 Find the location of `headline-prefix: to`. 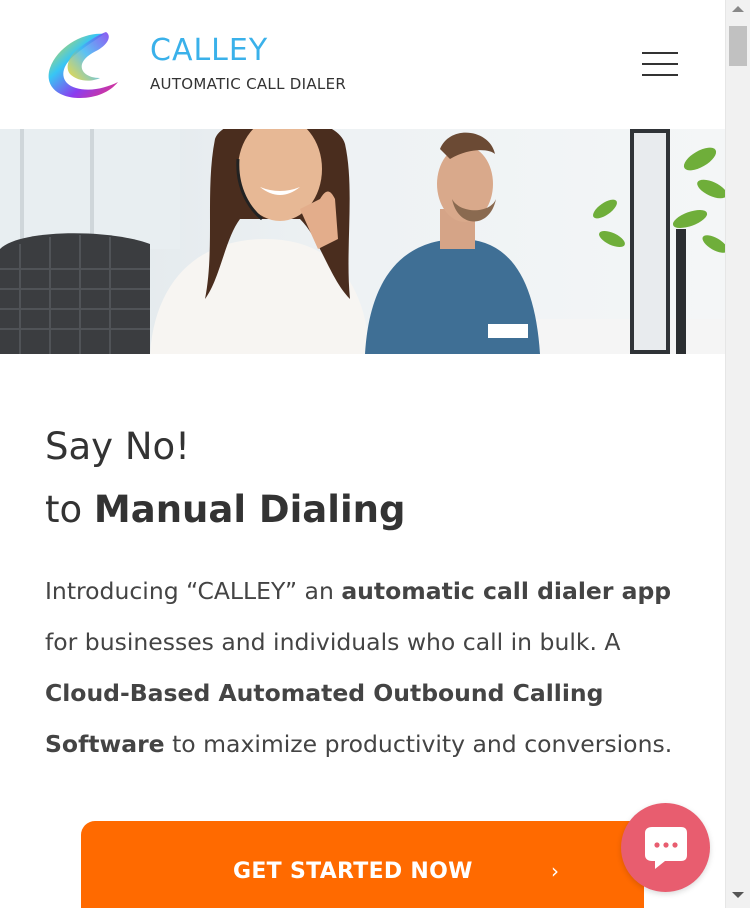

headline-prefix: to is located at coordinates (69, 509).